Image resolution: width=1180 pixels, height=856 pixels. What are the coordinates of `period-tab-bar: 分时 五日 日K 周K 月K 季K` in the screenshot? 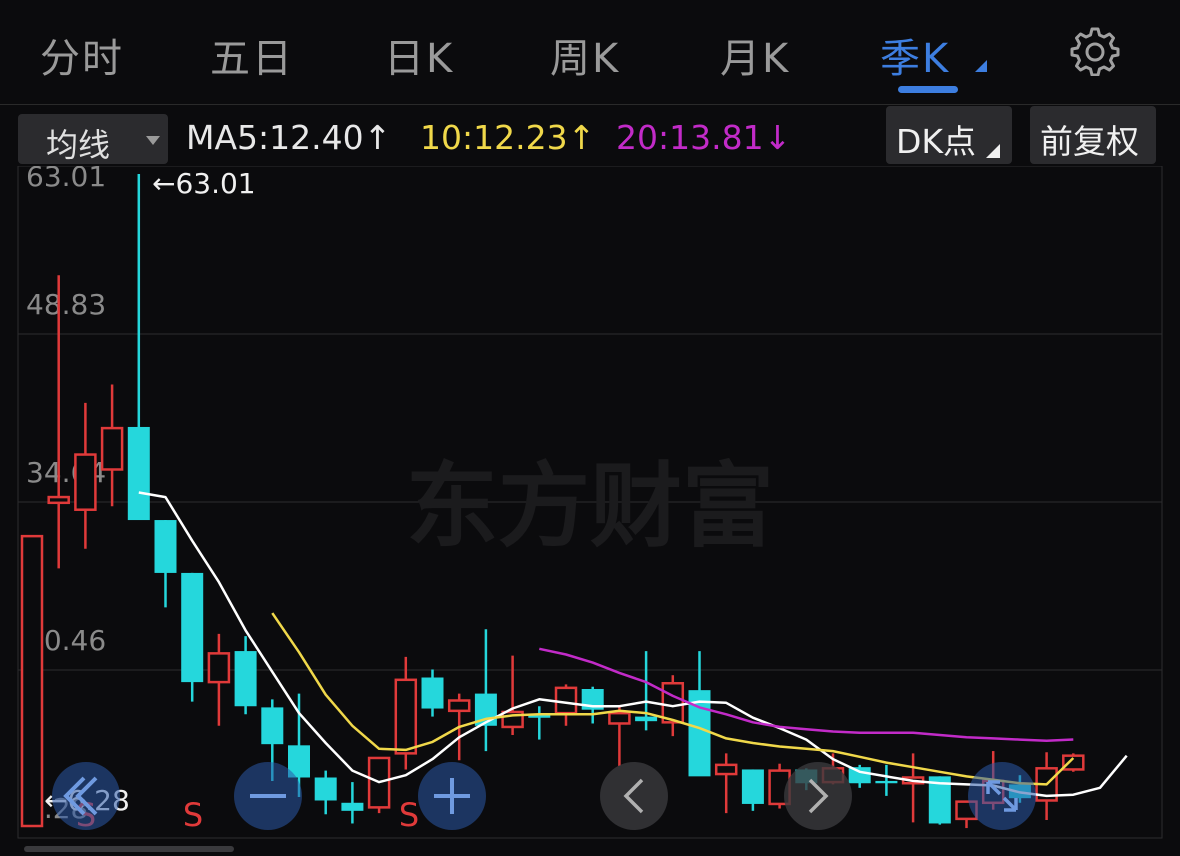 It's located at (590, 52).